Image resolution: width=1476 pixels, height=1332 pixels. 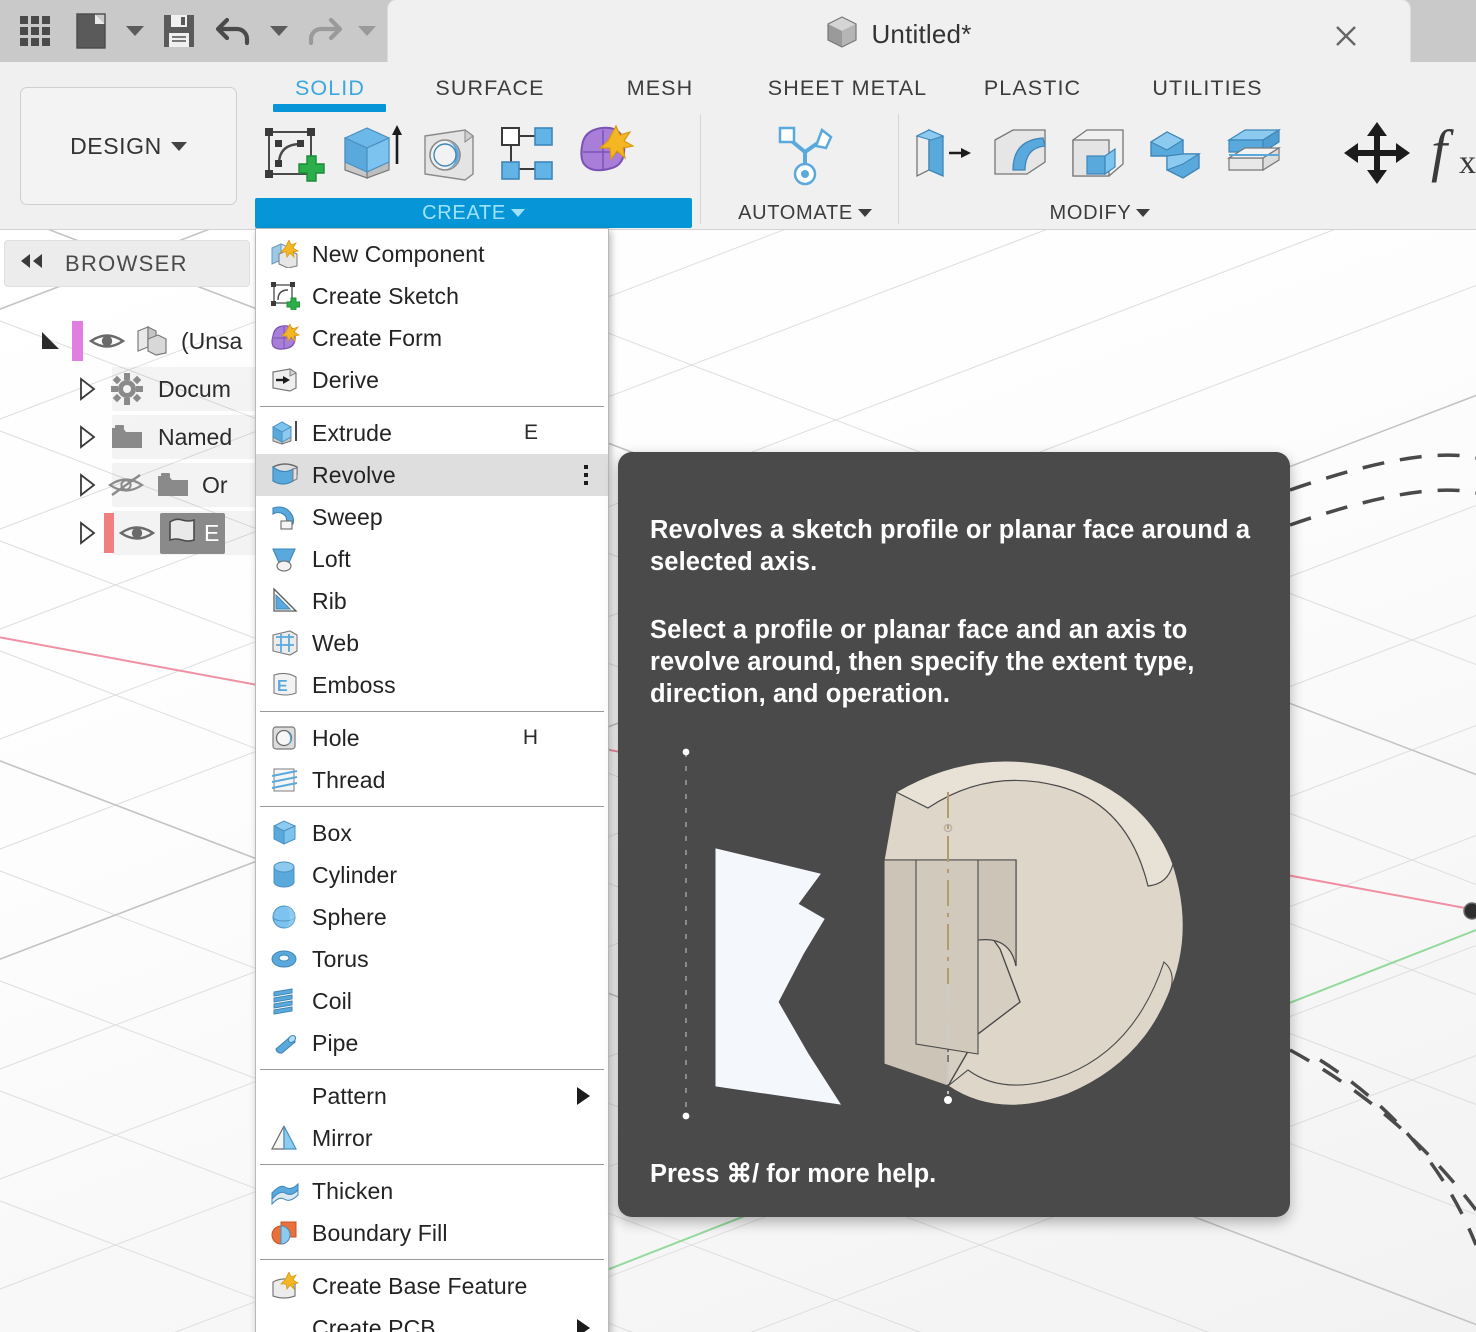 I want to click on menu-item-loft: Loft, so click(x=432, y=559).